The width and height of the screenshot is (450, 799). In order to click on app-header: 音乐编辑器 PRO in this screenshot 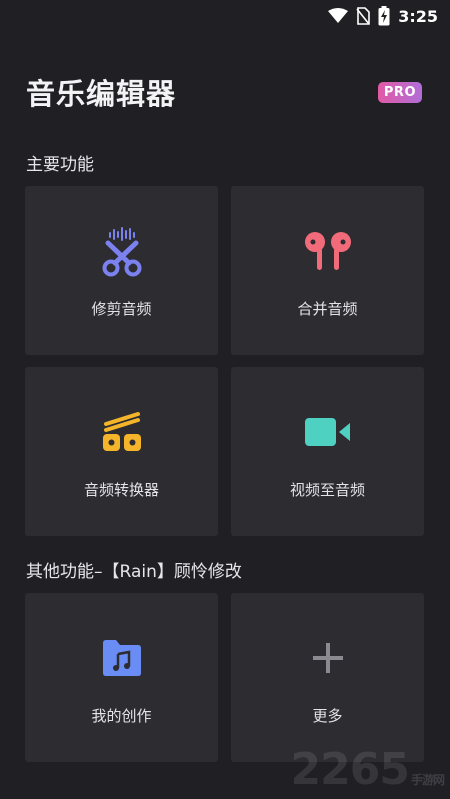, I will do `click(224, 92)`.